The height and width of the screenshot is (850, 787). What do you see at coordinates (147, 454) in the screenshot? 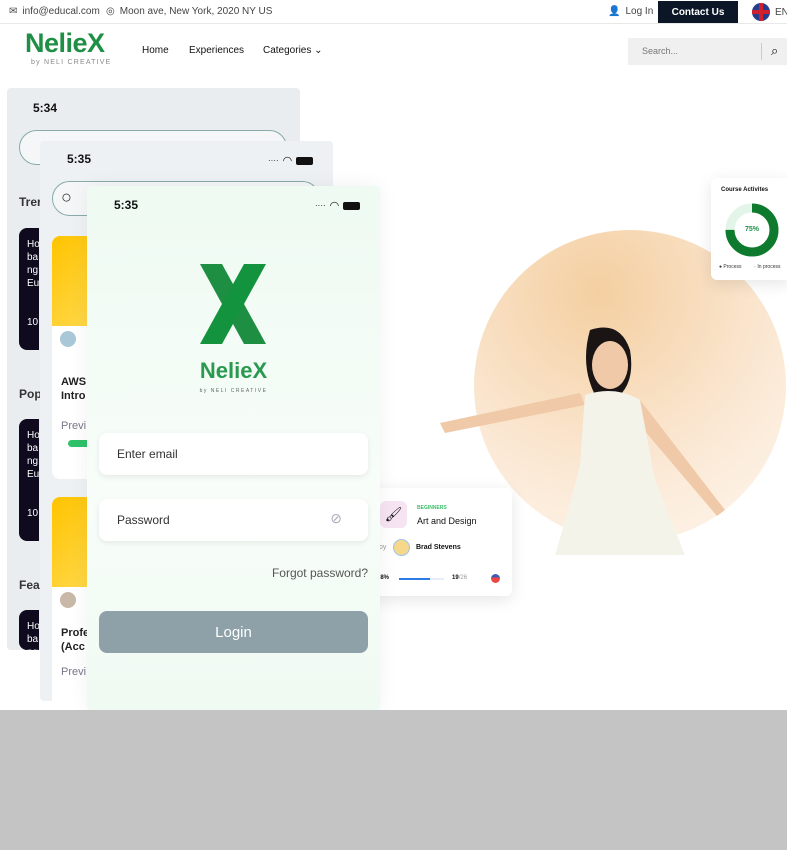
I see `email-placeholder: Enter email` at bounding box center [147, 454].